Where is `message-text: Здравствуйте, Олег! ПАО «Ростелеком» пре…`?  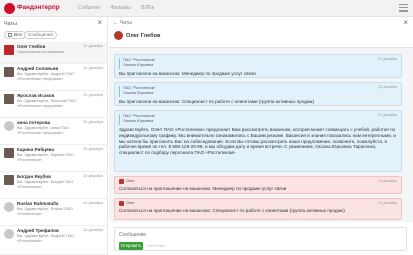 message-text: Здравствуйте, Олег! ПАО «Ростелеком» пре… is located at coordinates (257, 141).